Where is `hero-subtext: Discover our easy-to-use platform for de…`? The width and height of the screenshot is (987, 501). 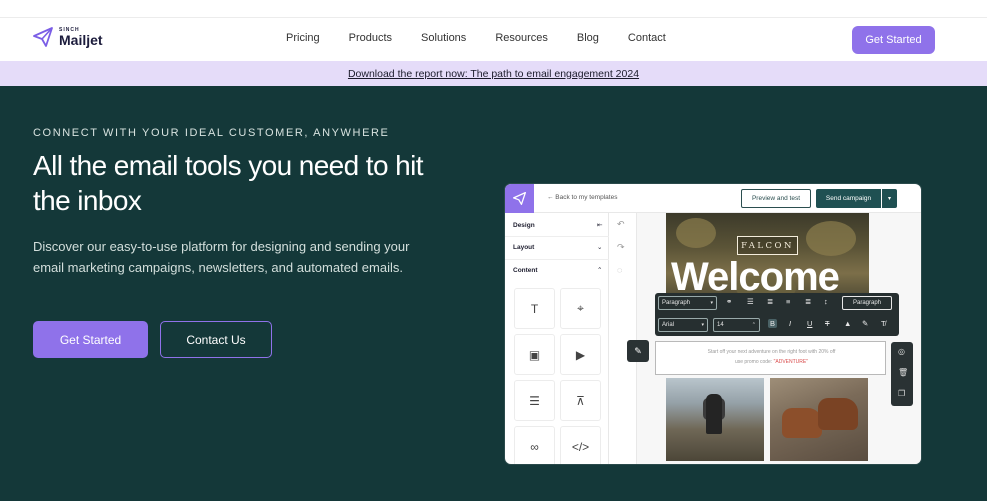
hero-subtext: Discover our easy-to-use platform for de… is located at coordinates (221, 257).